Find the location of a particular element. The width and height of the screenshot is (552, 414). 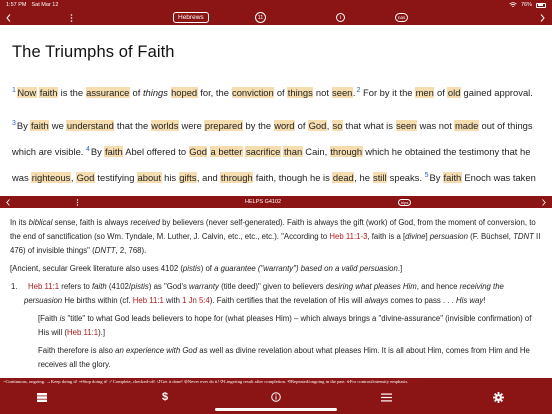

chevron-right-icon is located at coordinates (542, 17).